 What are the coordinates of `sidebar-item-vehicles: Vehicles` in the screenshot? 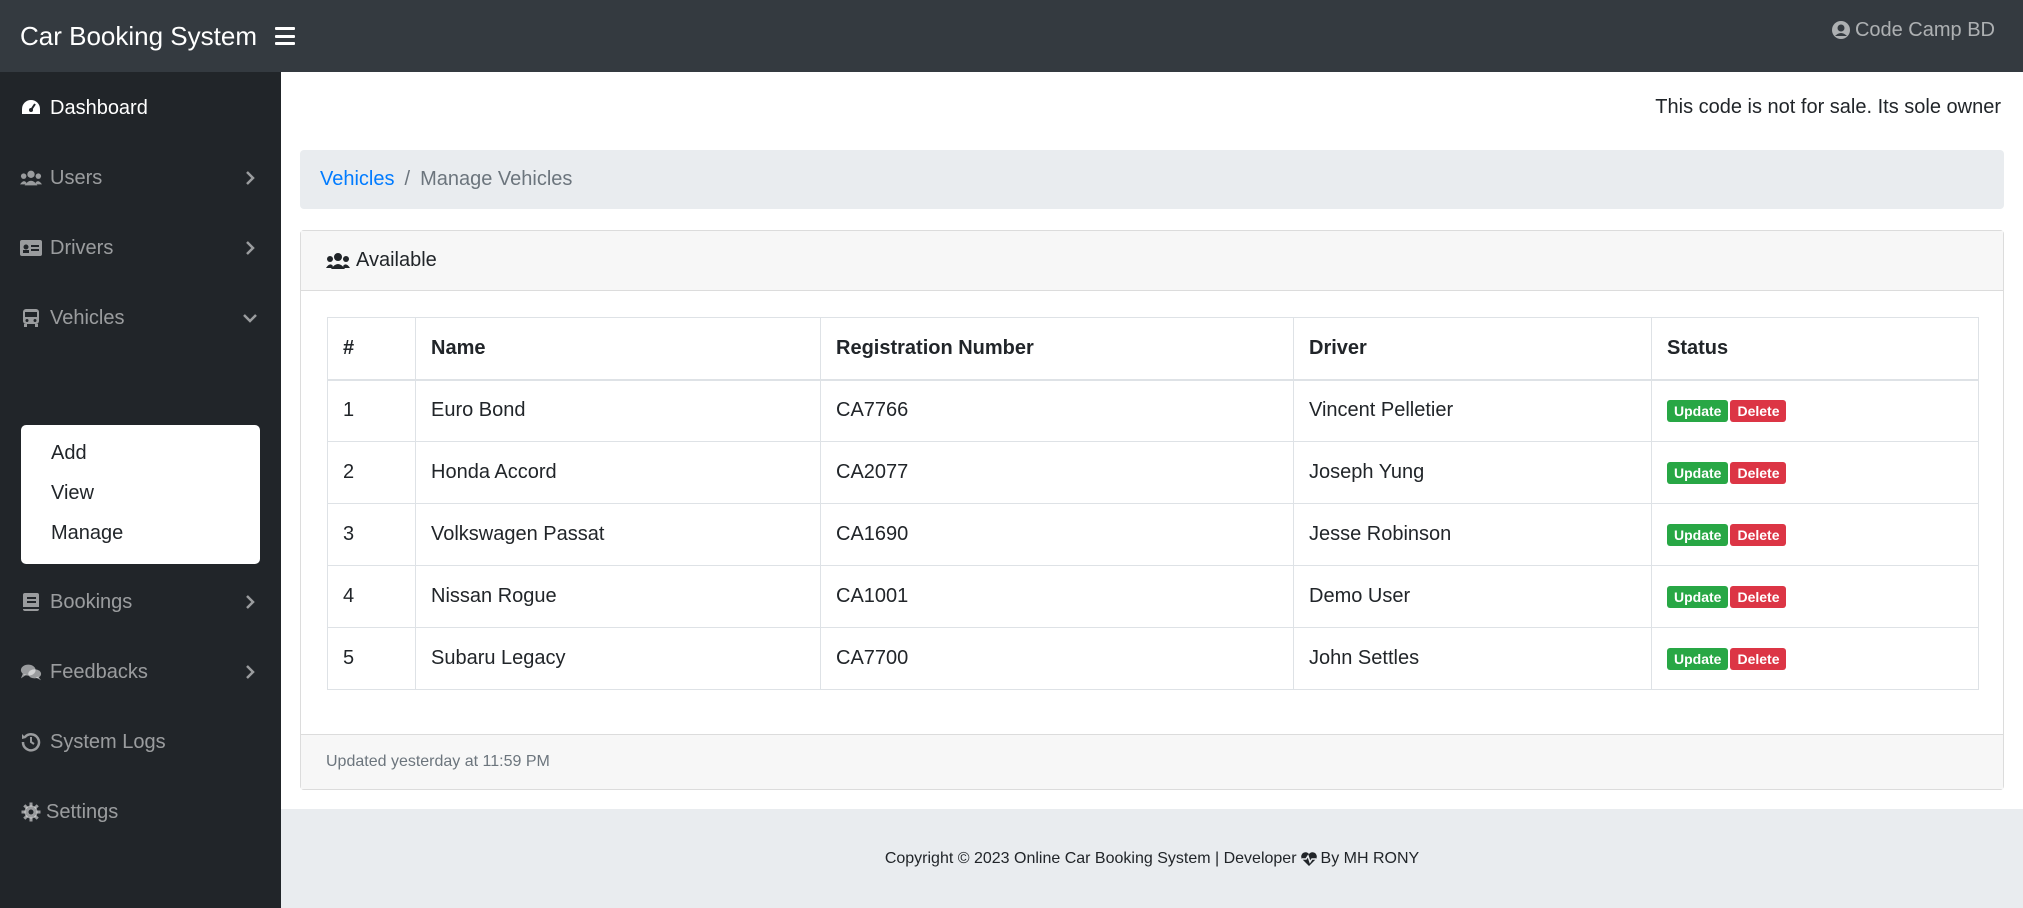 It's located at (140, 318).